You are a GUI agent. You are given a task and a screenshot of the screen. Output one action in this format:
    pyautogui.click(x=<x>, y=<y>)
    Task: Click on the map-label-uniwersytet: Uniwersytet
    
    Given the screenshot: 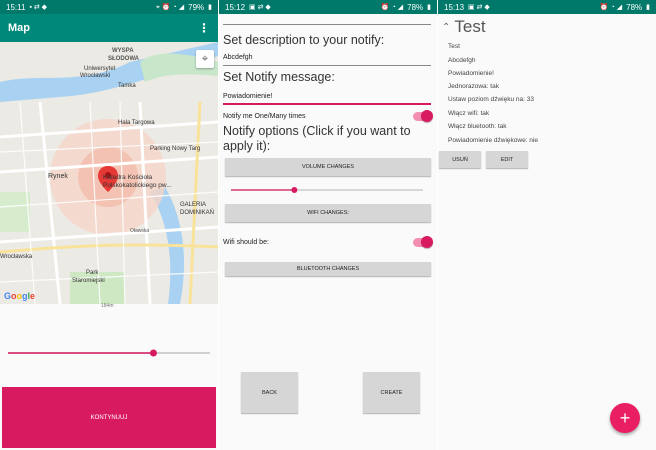 What is the action you would take?
    pyautogui.click(x=100, y=69)
    